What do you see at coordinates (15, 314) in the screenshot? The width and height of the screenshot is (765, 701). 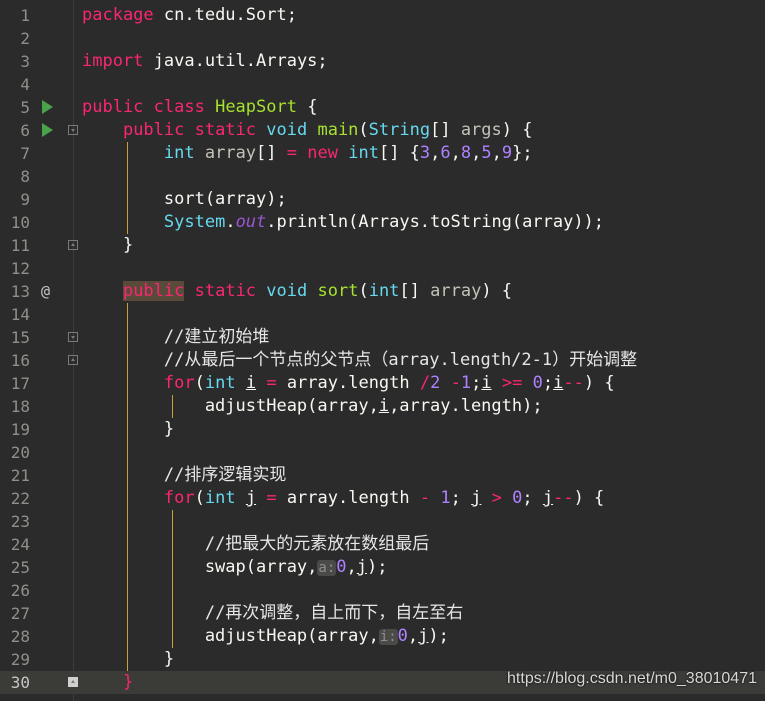 I see `line-number: 14` at bounding box center [15, 314].